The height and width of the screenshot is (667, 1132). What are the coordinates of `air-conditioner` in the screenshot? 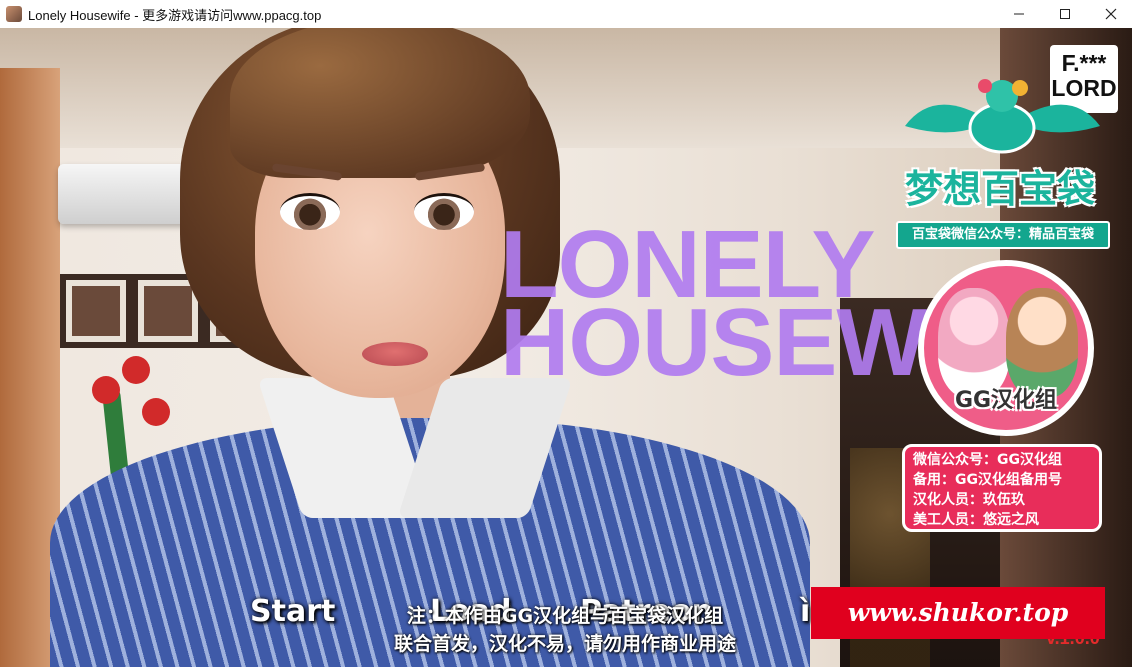 It's located at (128, 194).